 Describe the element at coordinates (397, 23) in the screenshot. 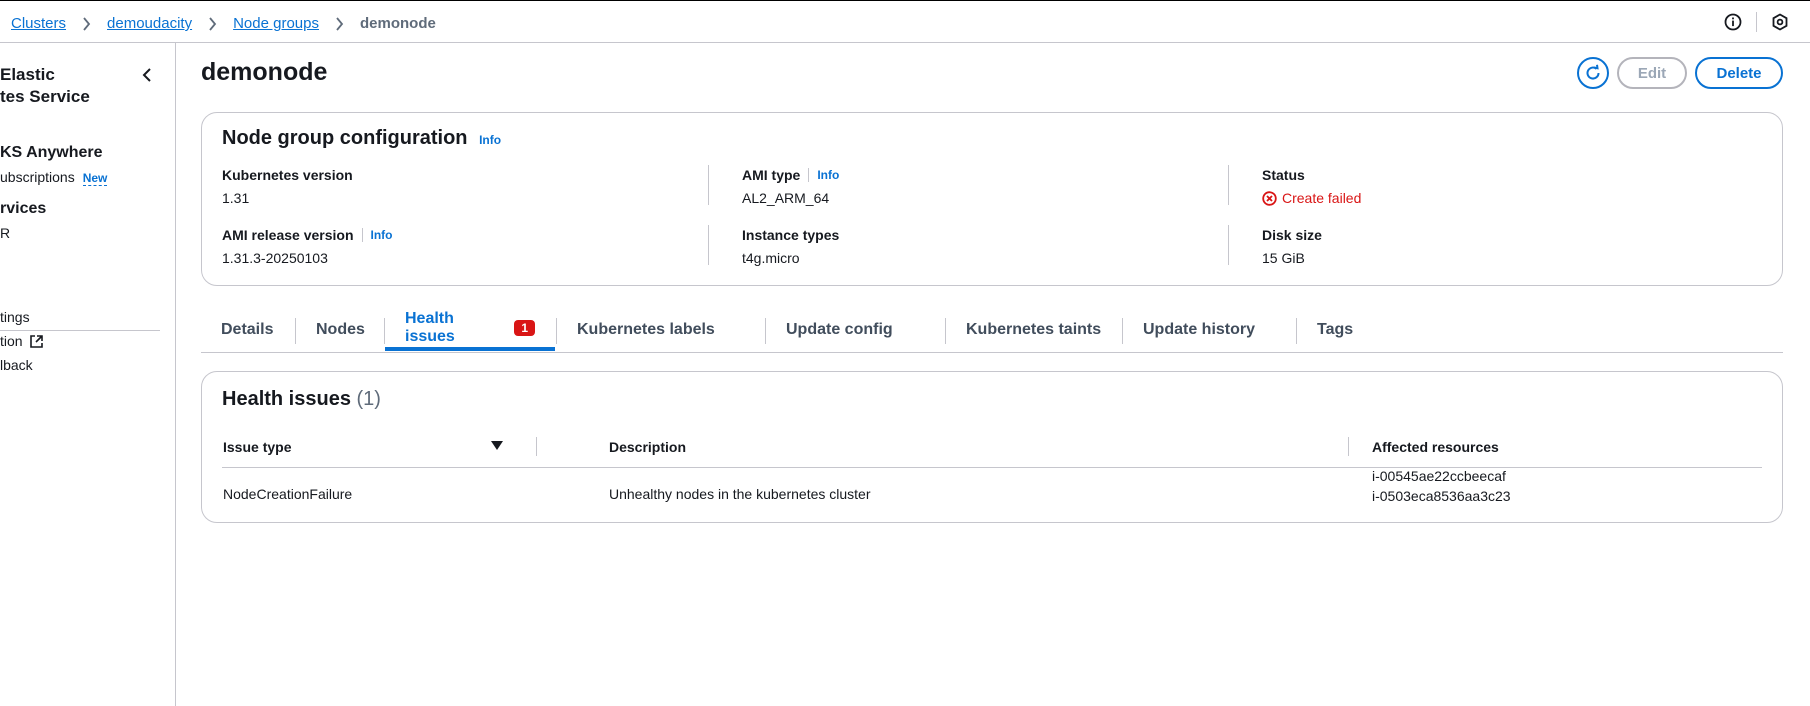

I see `breadcrumb-current: demonode` at that location.